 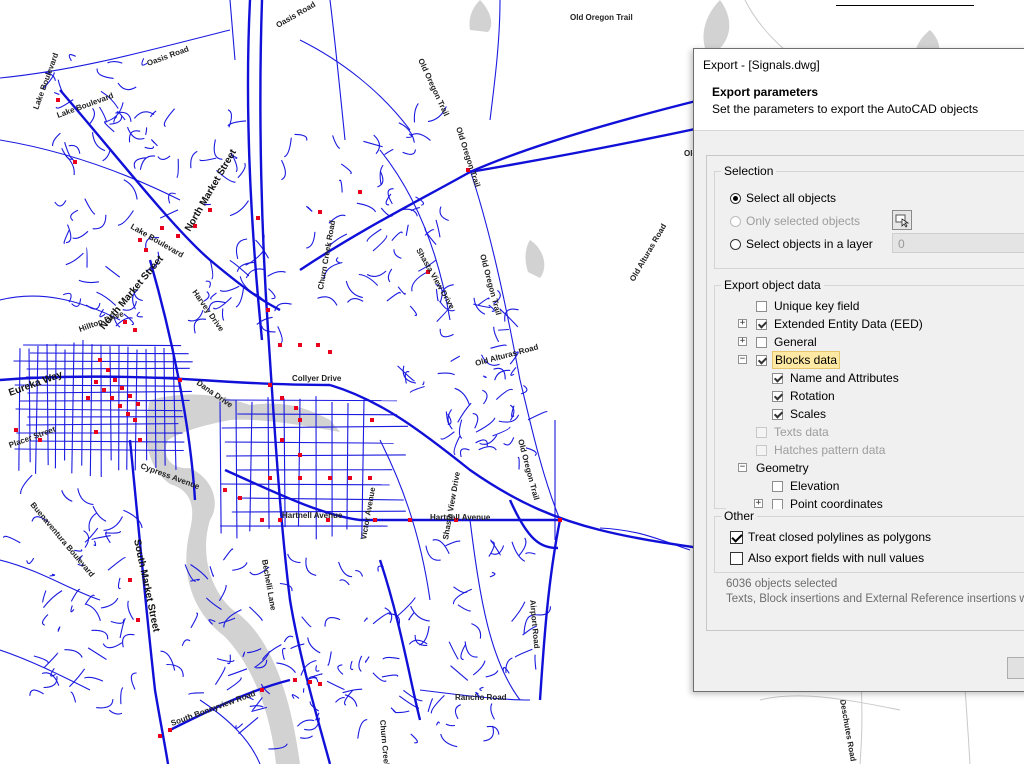 I want to click on null-values-label: Also export fields with null values, so click(x=836, y=558).